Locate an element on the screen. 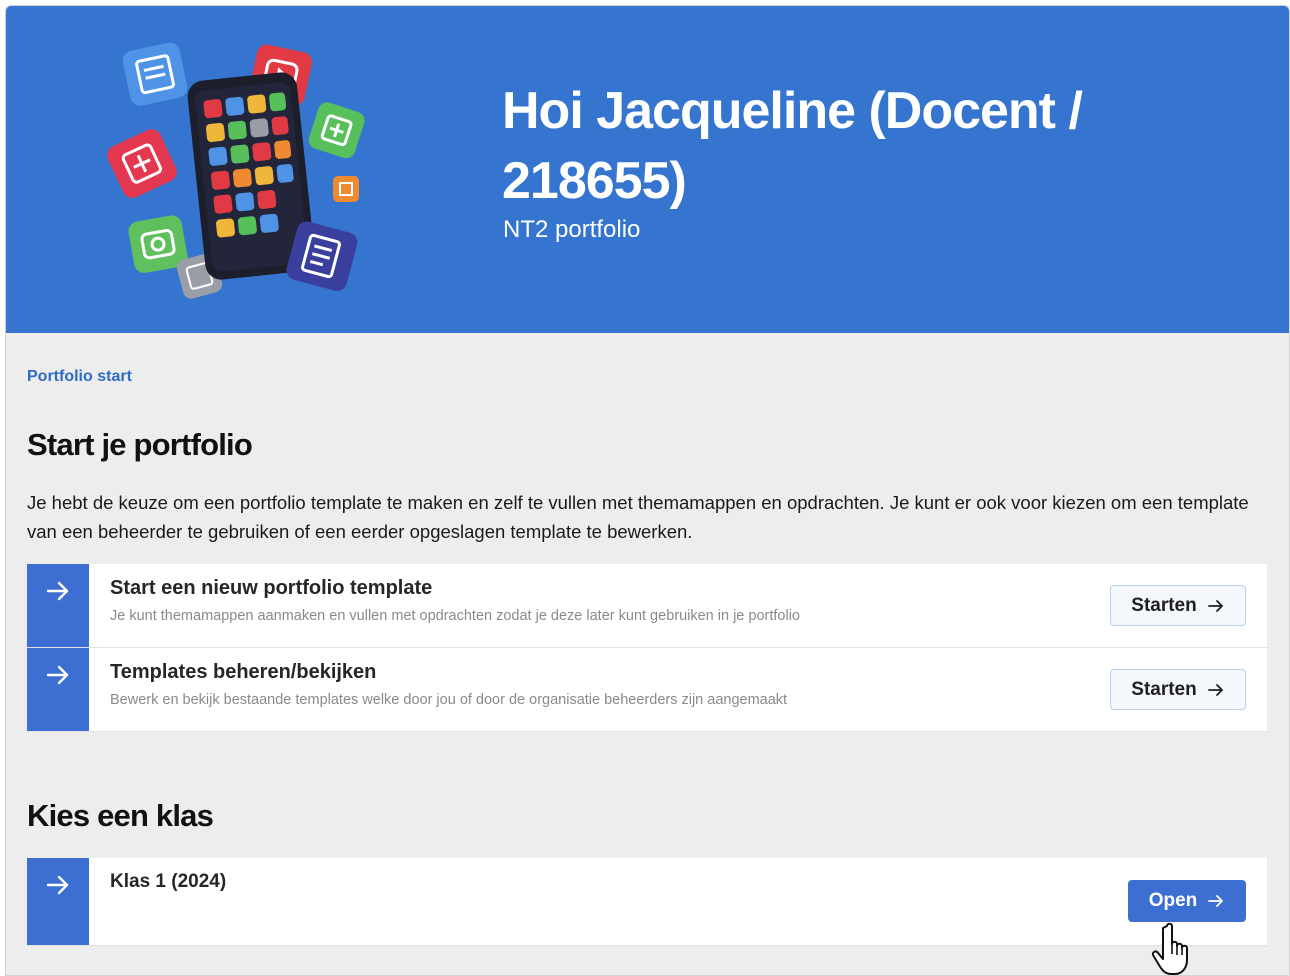  start-portfolio-heading: Start je portfolio is located at coordinates (140, 444).